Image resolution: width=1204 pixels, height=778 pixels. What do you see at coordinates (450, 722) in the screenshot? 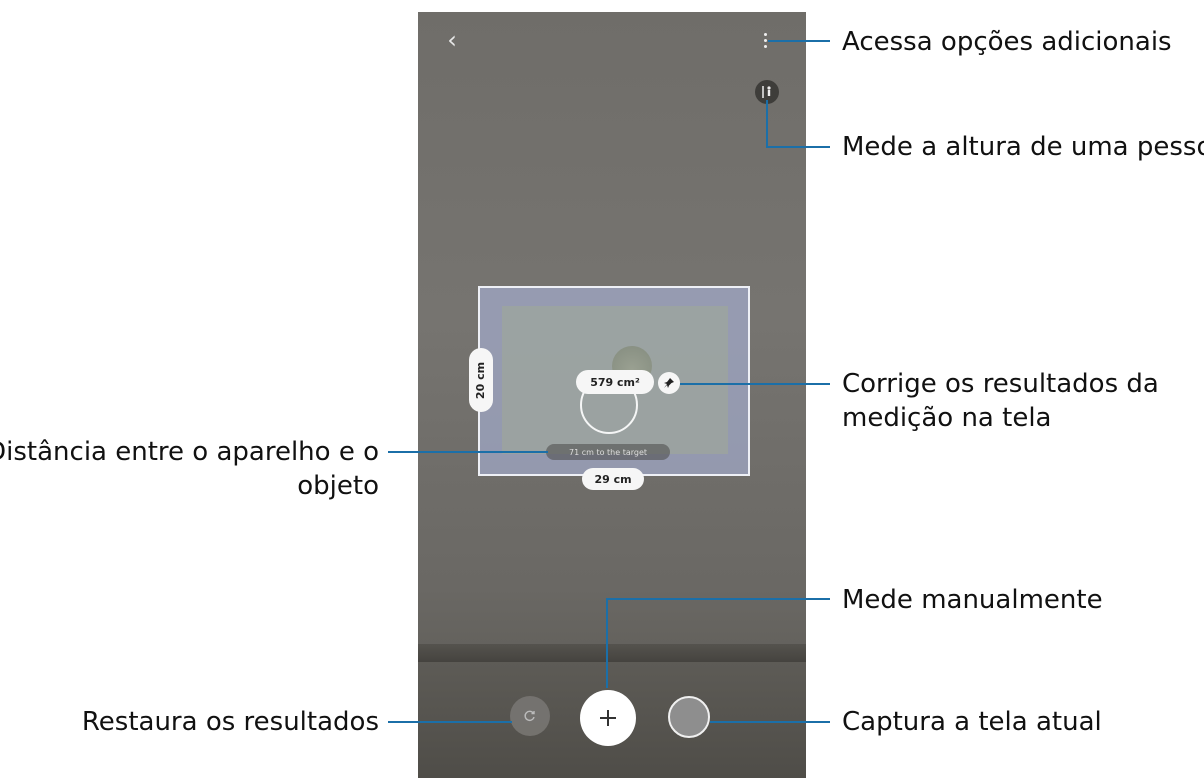
I see `callout-line-reset` at bounding box center [450, 722].